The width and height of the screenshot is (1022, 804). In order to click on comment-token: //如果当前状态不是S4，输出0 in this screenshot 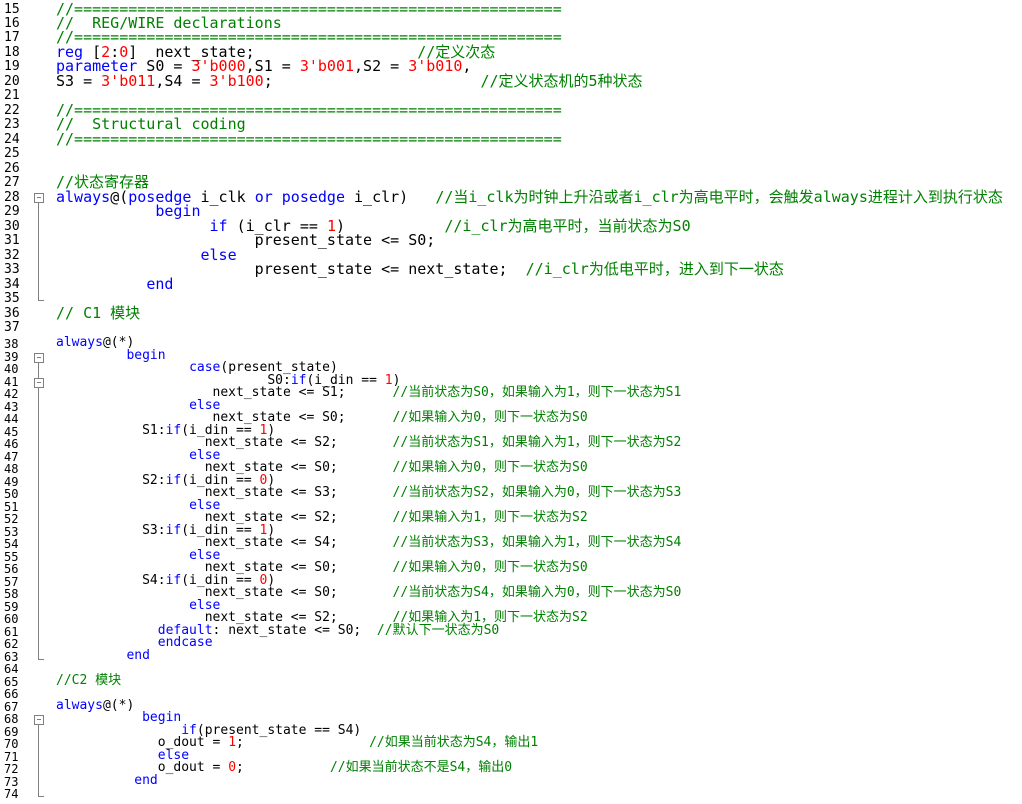, I will do `click(421, 767)`.